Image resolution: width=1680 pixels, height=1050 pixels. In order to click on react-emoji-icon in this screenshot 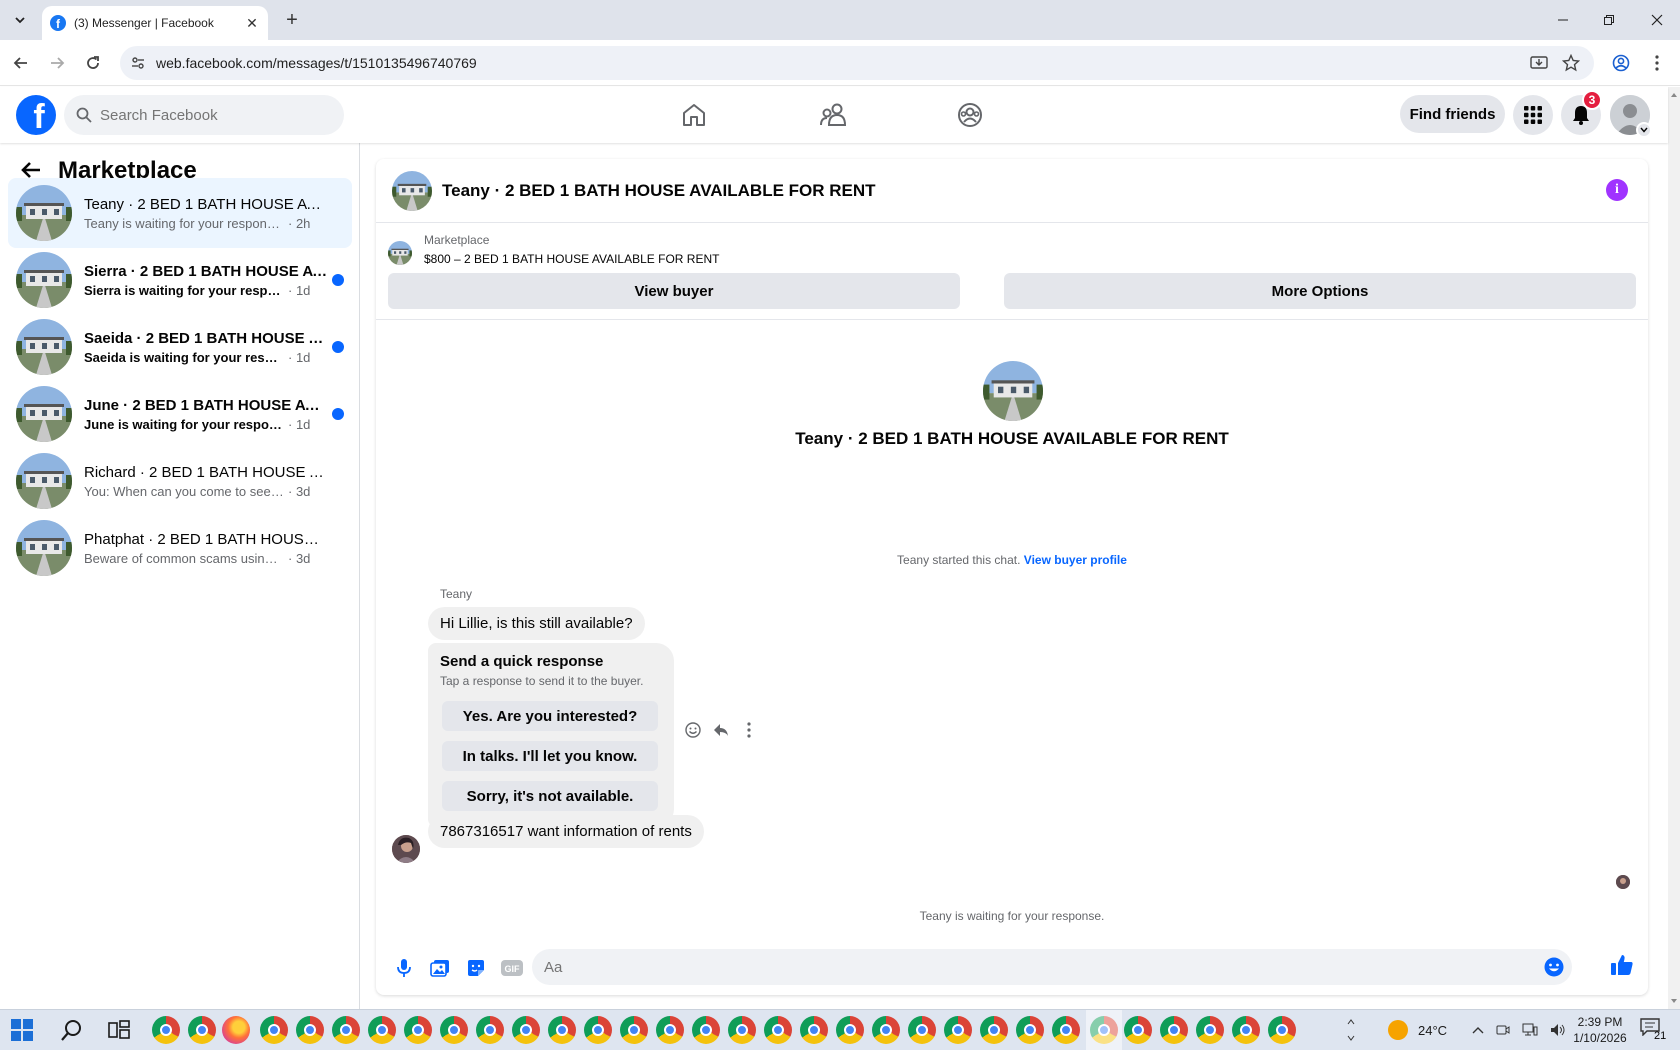, I will do `click(693, 730)`.